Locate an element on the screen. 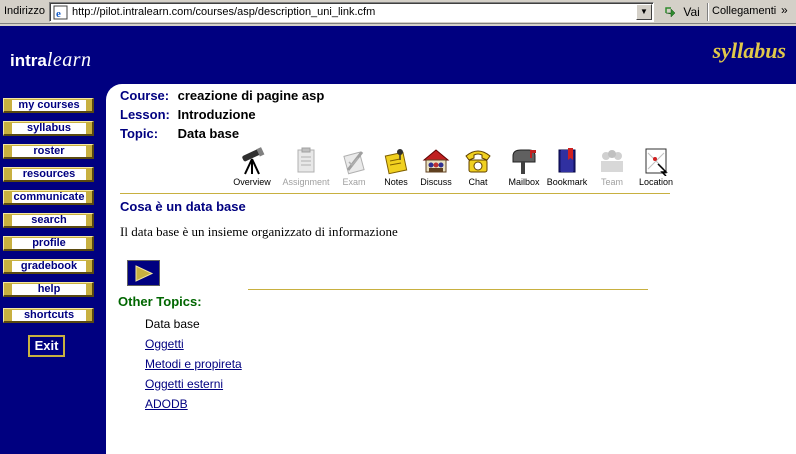 The height and width of the screenshot is (454, 796). toolbar-separator is located at coordinates (708, 12).